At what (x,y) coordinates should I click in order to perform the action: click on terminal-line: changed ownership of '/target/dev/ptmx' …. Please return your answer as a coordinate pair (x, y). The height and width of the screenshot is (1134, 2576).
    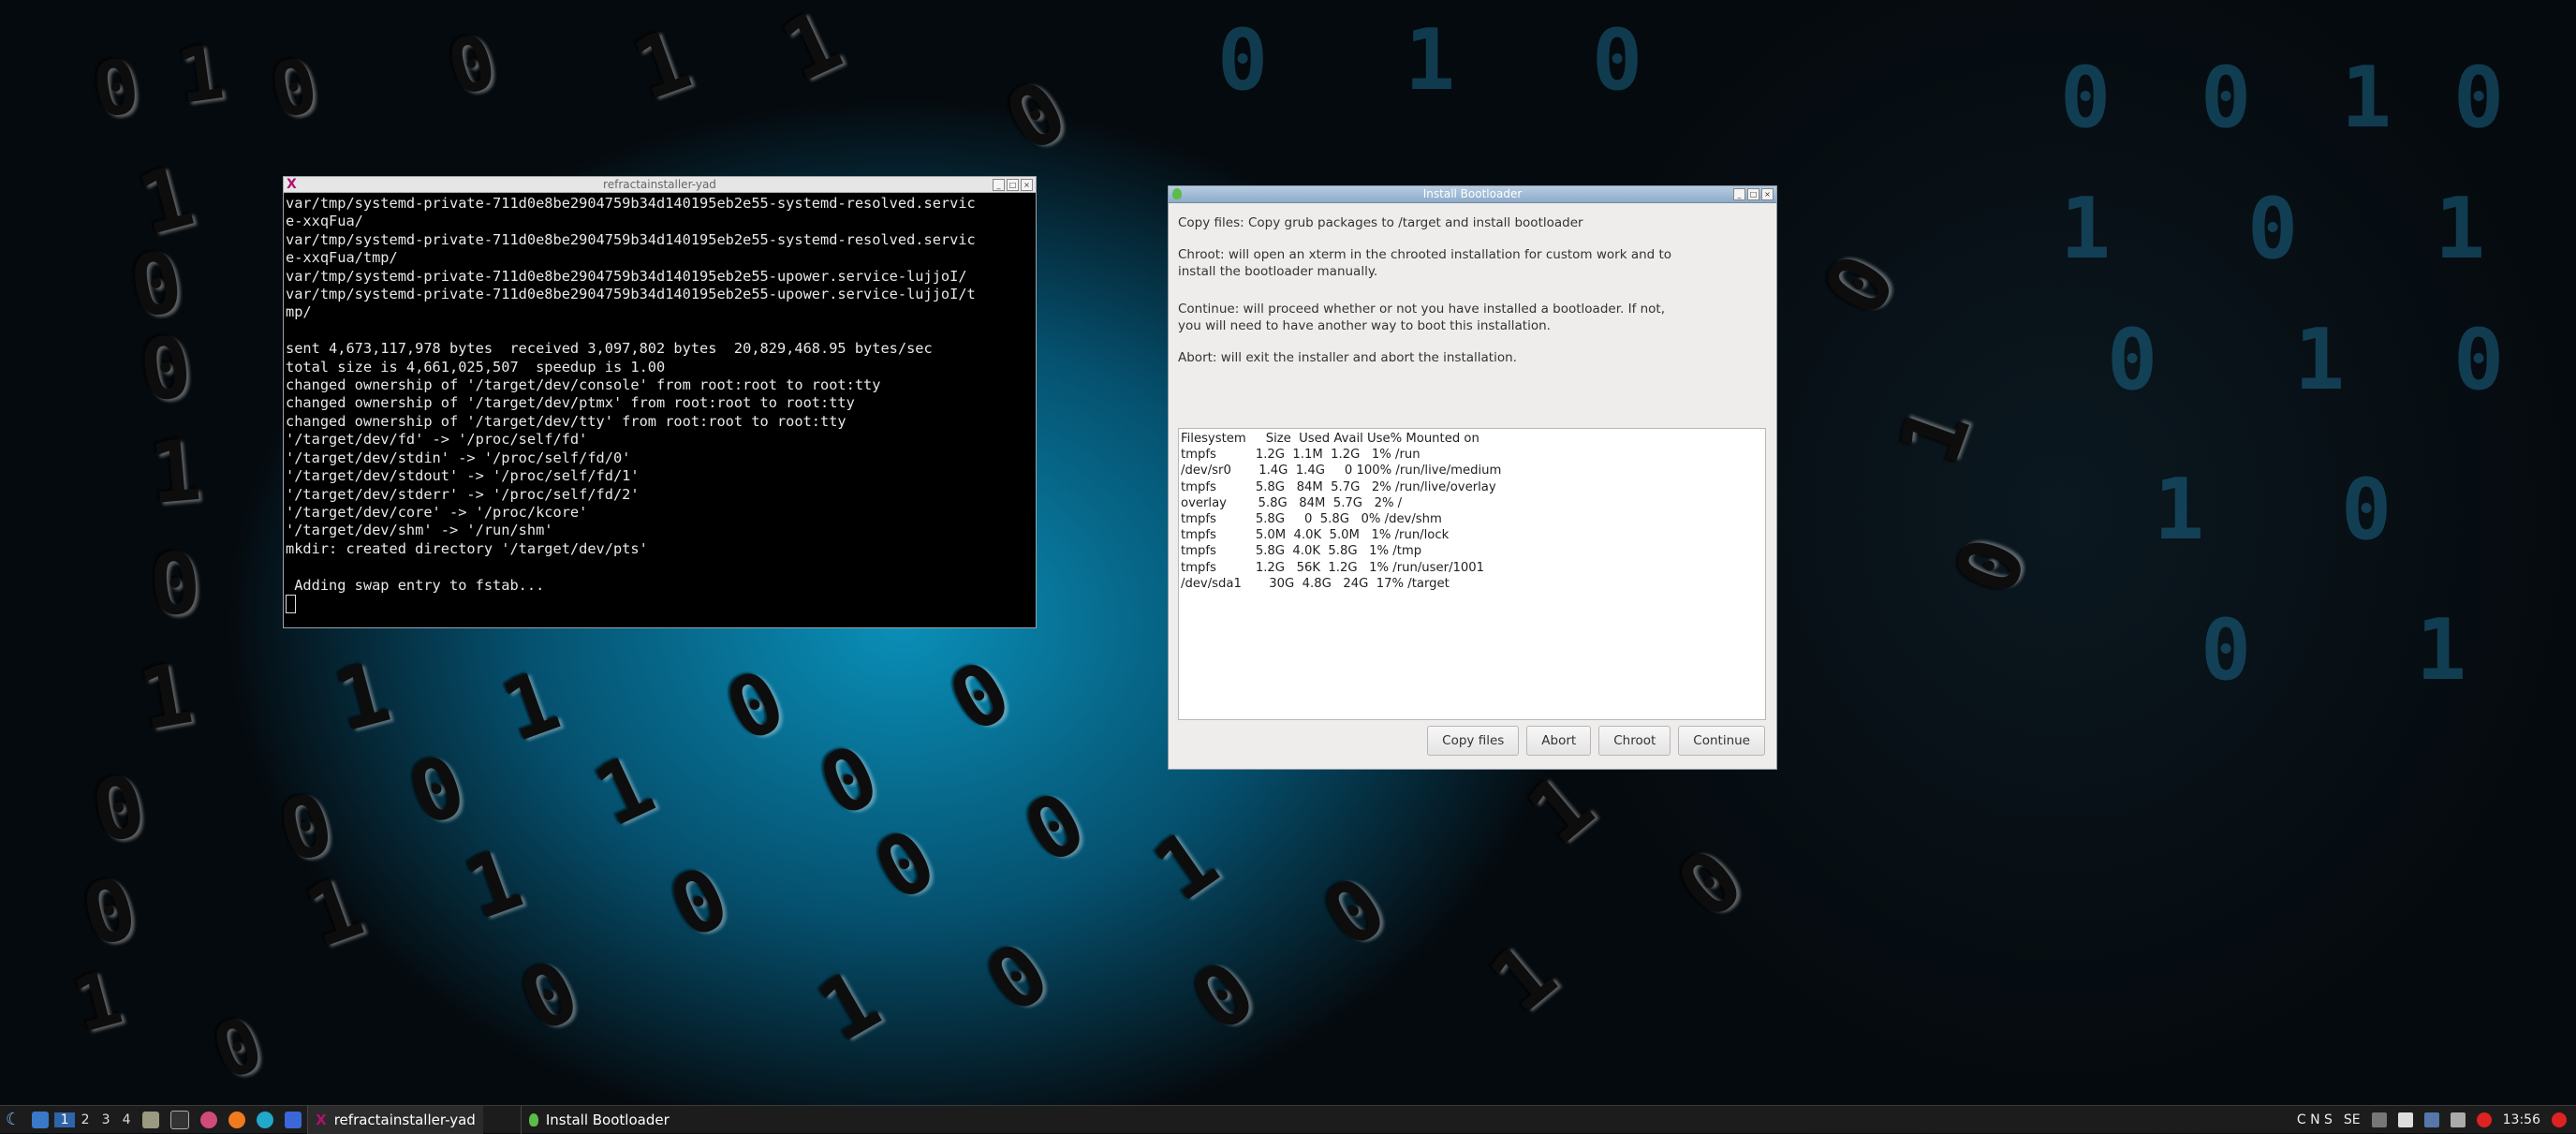
    Looking at the image, I should click on (570, 403).